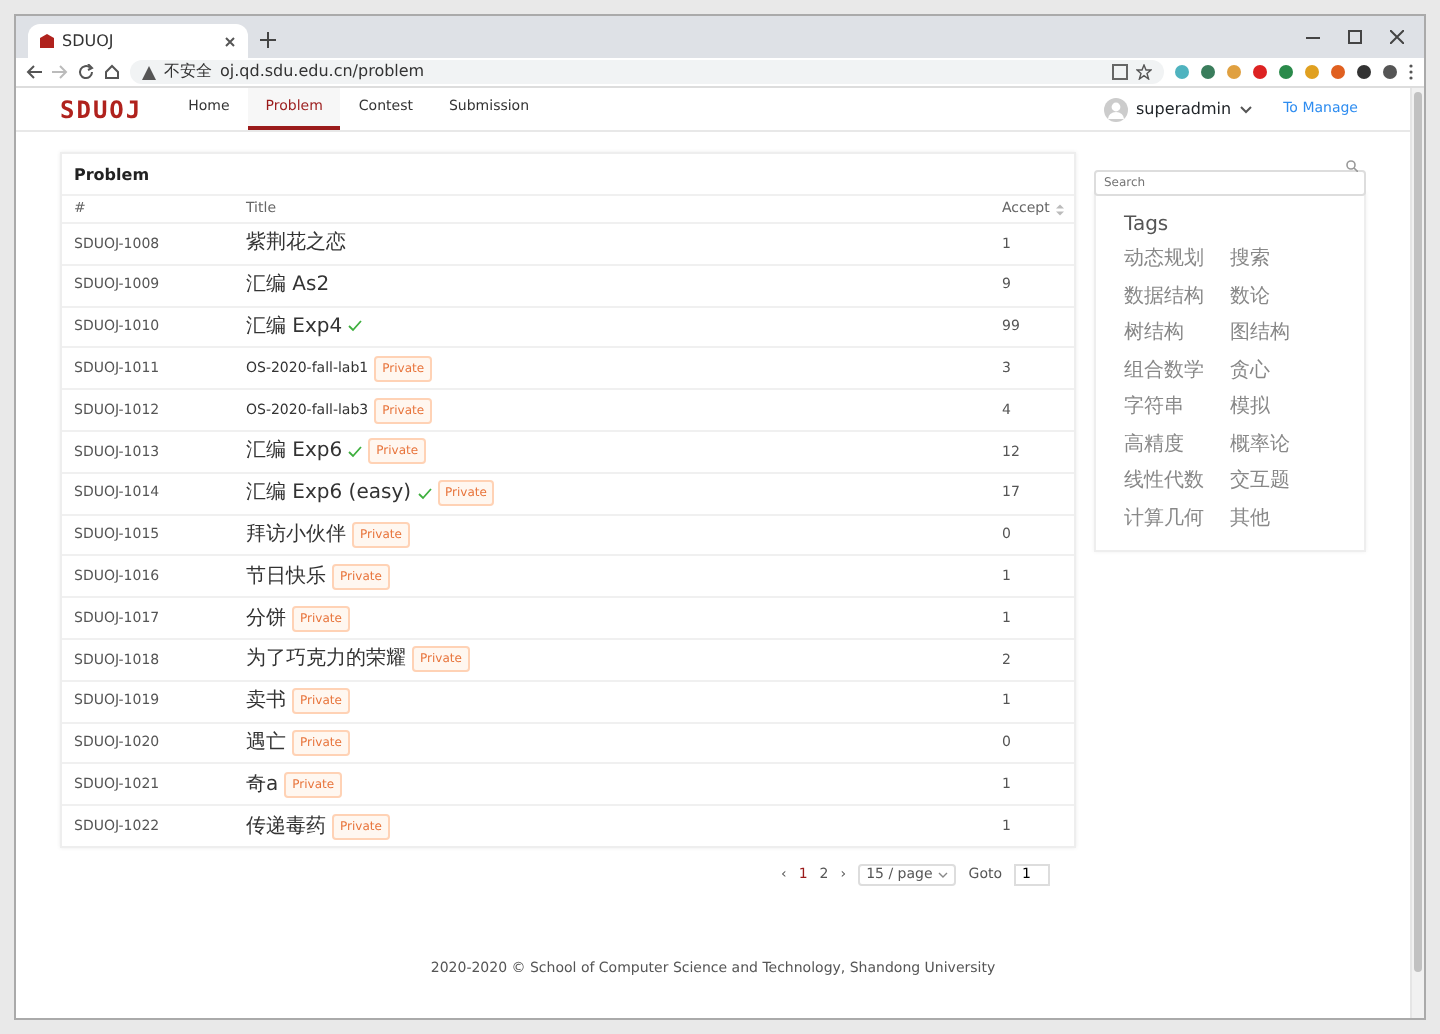 The height and width of the screenshot is (1034, 1440). I want to click on problem-title: 卖书, so click(266, 701).